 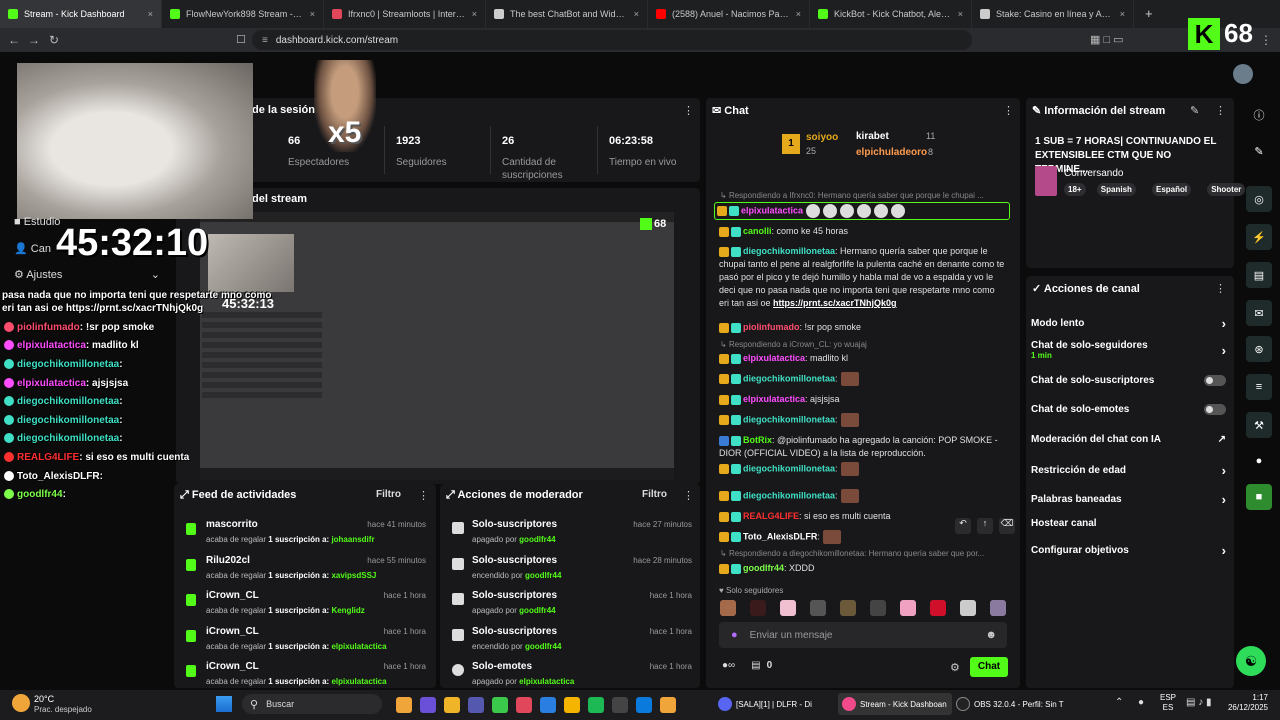 What do you see at coordinates (1259, 497) in the screenshot?
I see `gift-icon: ■` at bounding box center [1259, 497].